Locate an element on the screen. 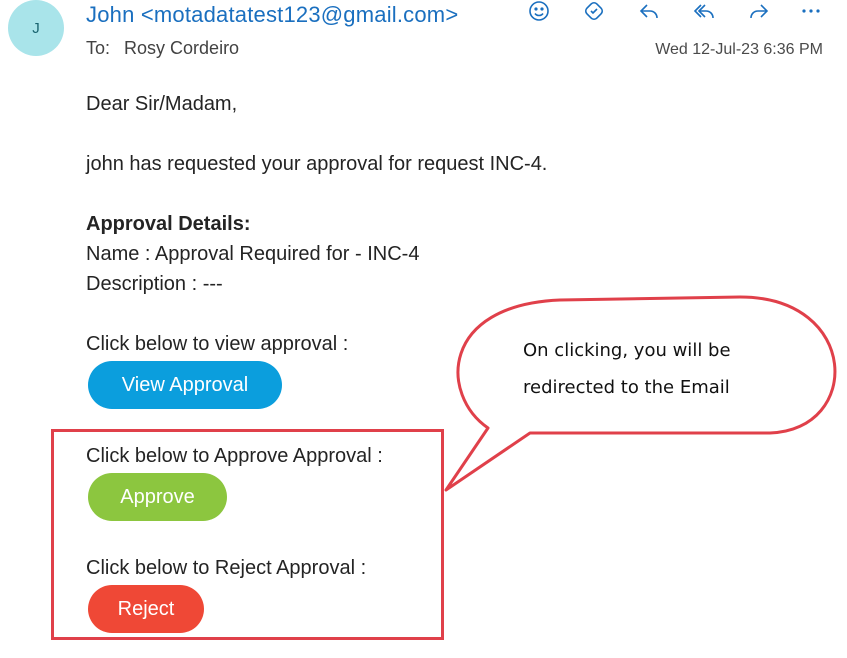 The height and width of the screenshot is (658, 847). reject-button: Reject is located at coordinates (146, 609).